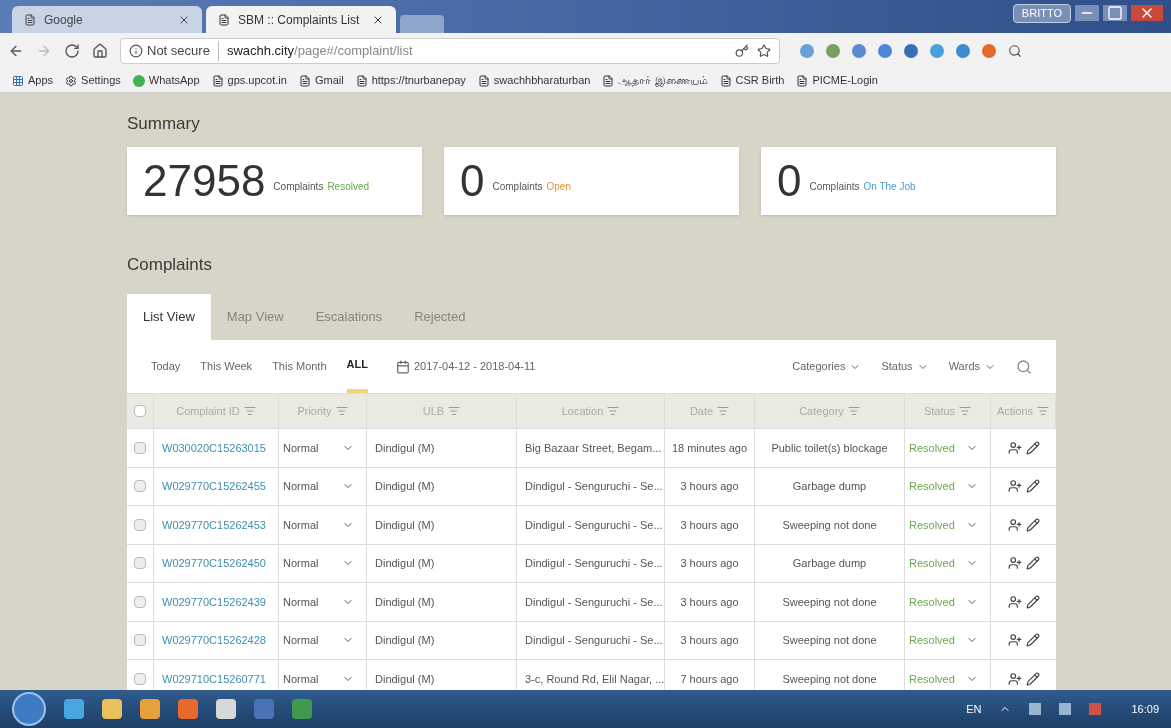  What do you see at coordinates (166, 366) in the screenshot?
I see `period-tab: Today` at bounding box center [166, 366].